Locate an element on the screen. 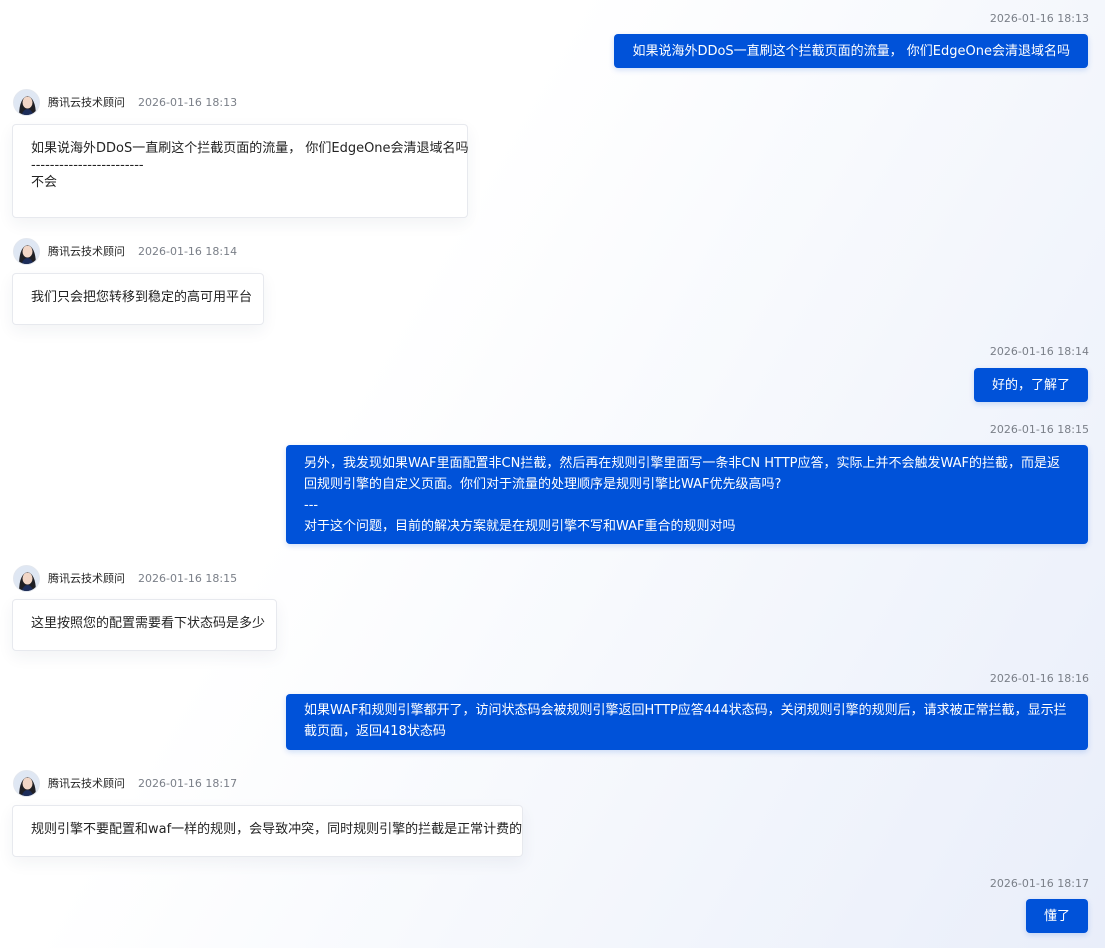 This screenshot has width=1105, height=948. message-text: 这里按照您的配置需要看下状态码是多少 is located at coordinates (148, 623).